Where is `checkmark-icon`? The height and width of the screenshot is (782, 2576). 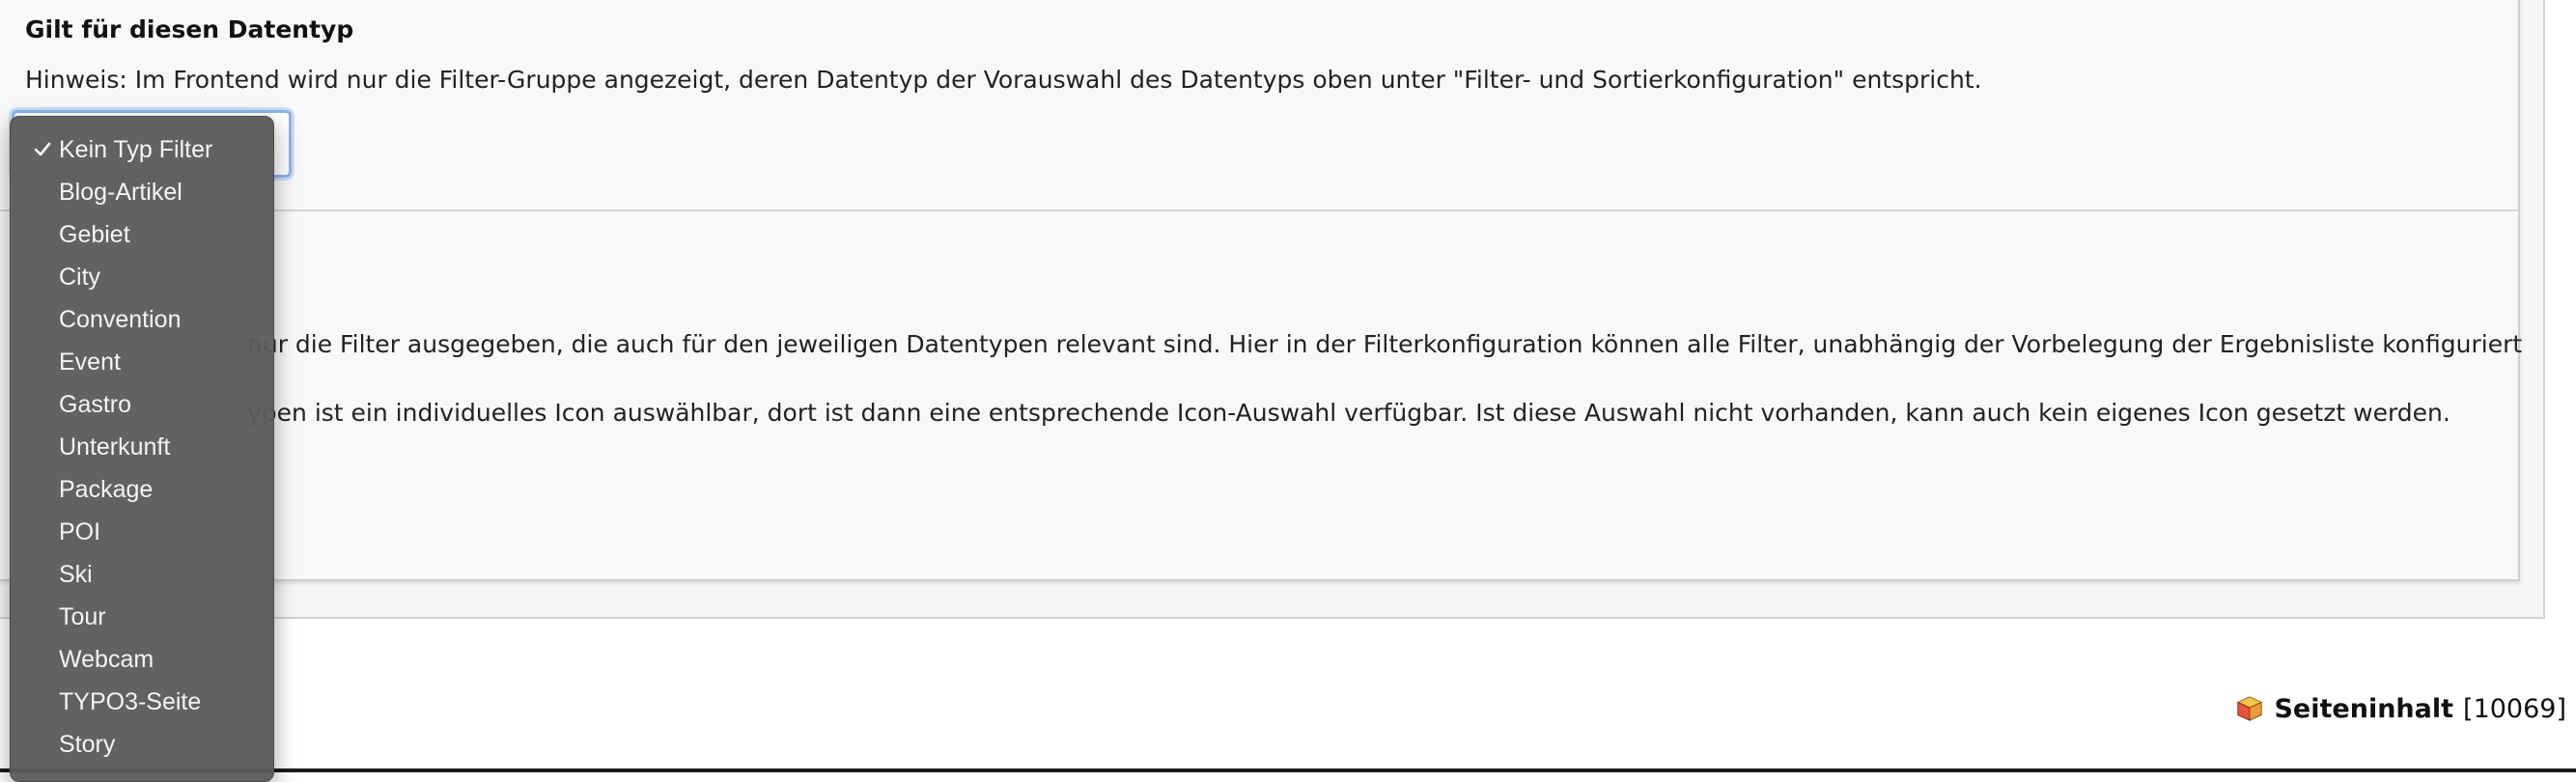
checkmark-icon is located at coordinates (43, 149).